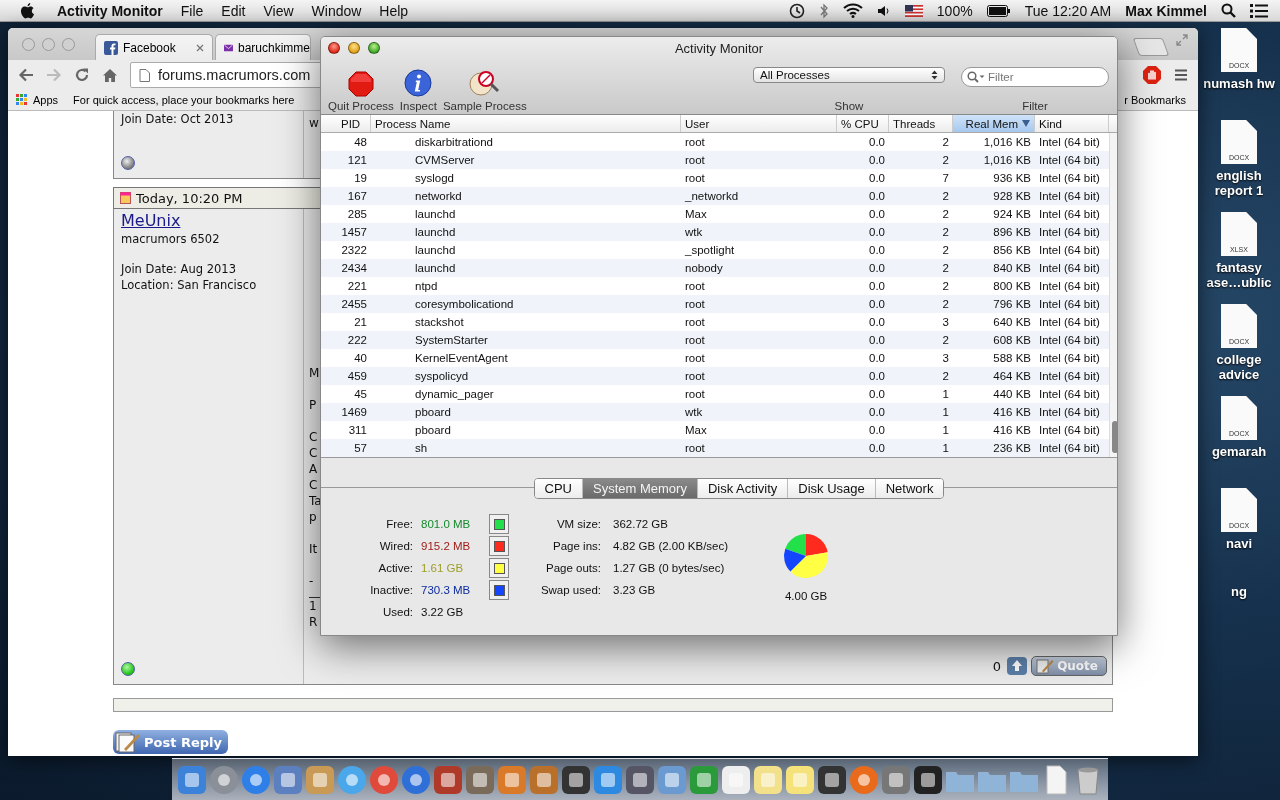  What do you see at coordinates (22, 100) in the screenshot?
I see `apps-grid-icon` at bounding box center [22, 100].